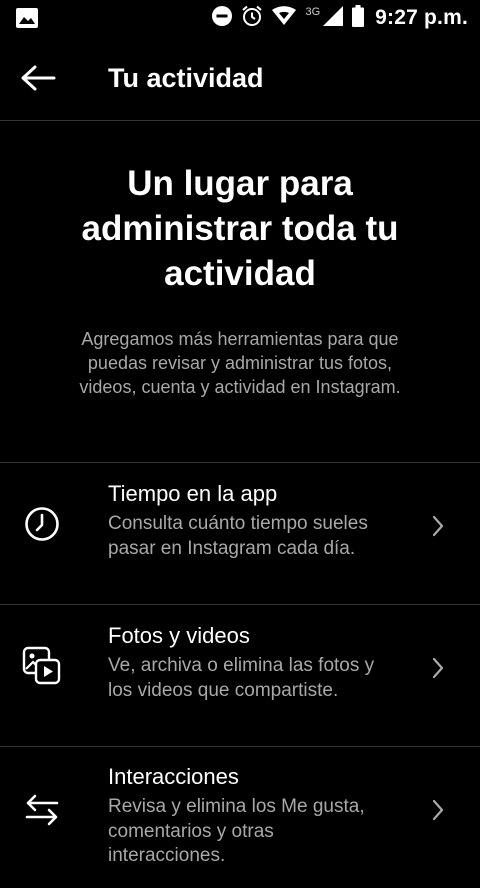  What do you see at coordinates (333, 18) in the screenshot?
I see `signal-icon` at bounding box center [333, 18].